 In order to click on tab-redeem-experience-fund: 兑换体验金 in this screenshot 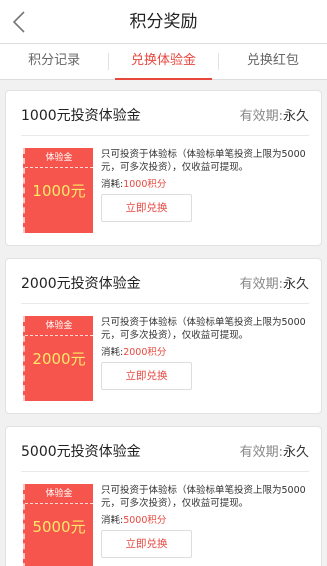, I will do `click(163, 62)`.